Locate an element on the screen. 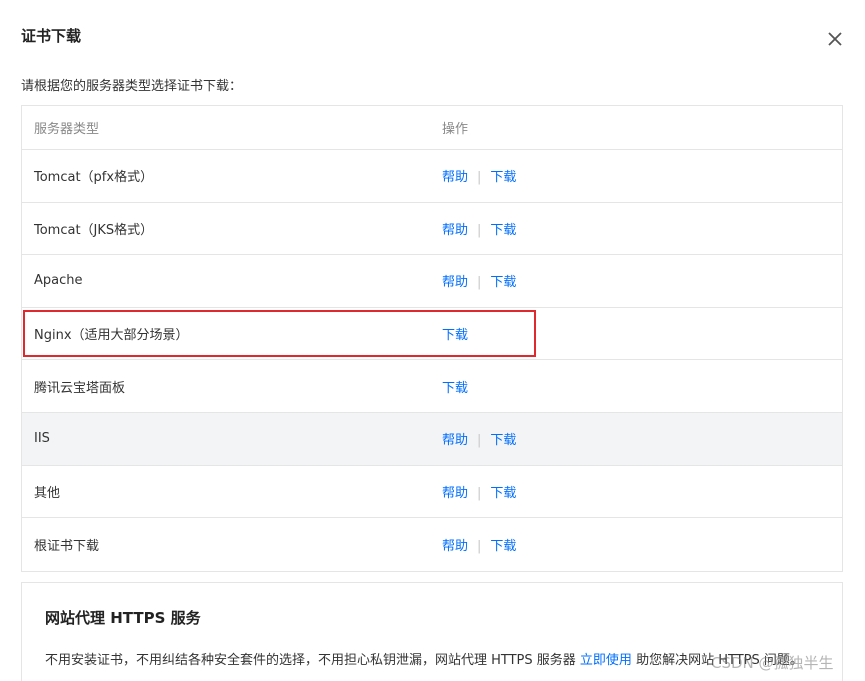 The image size is (865, 681). table-row: IIS 帮助 | 下载 is located at coordinates (432, 439).